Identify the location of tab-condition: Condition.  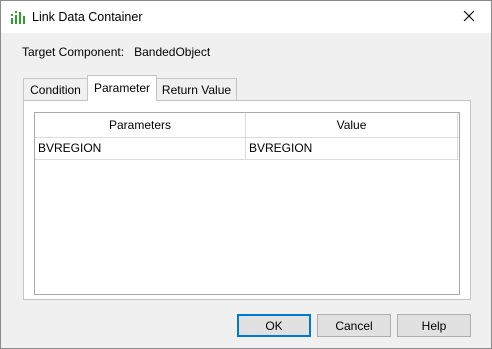
(55, 89).